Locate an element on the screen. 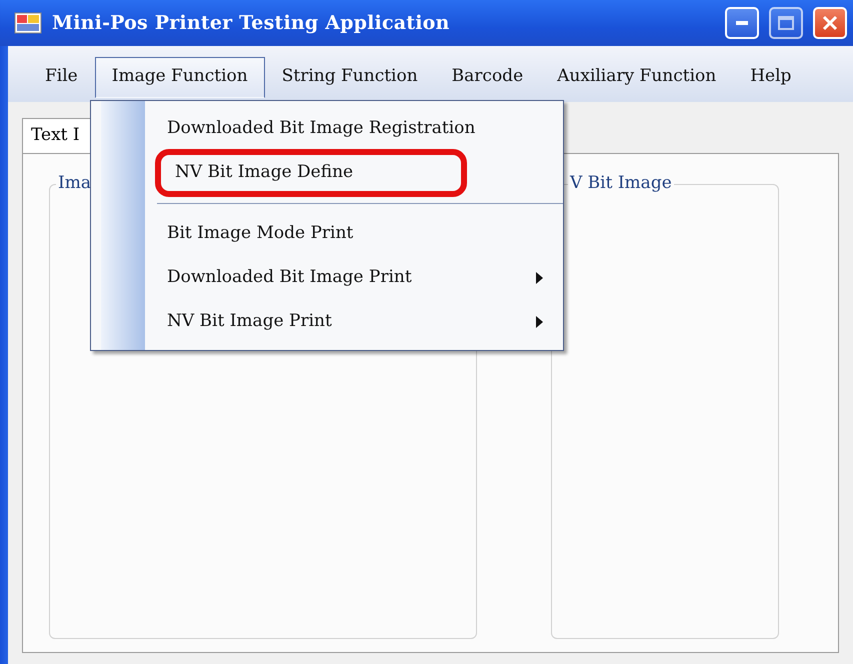 The width and height of the screenshot is (853, 664). menu-item: Barcode is located at coordinates (487, 77).